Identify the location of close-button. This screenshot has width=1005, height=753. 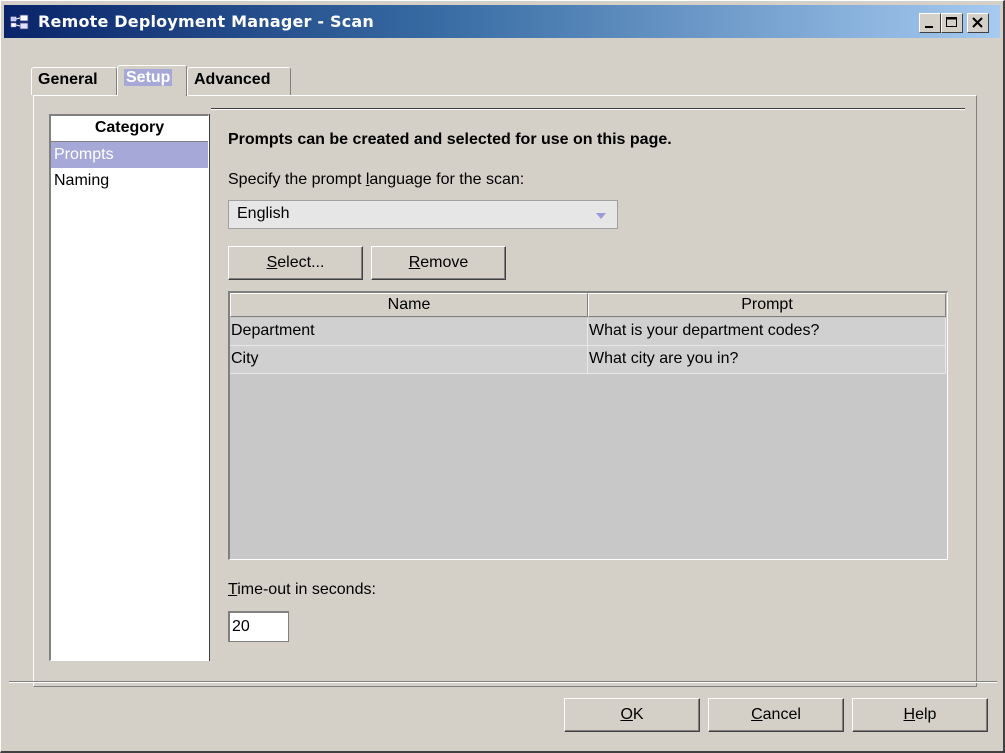
(978, 23).